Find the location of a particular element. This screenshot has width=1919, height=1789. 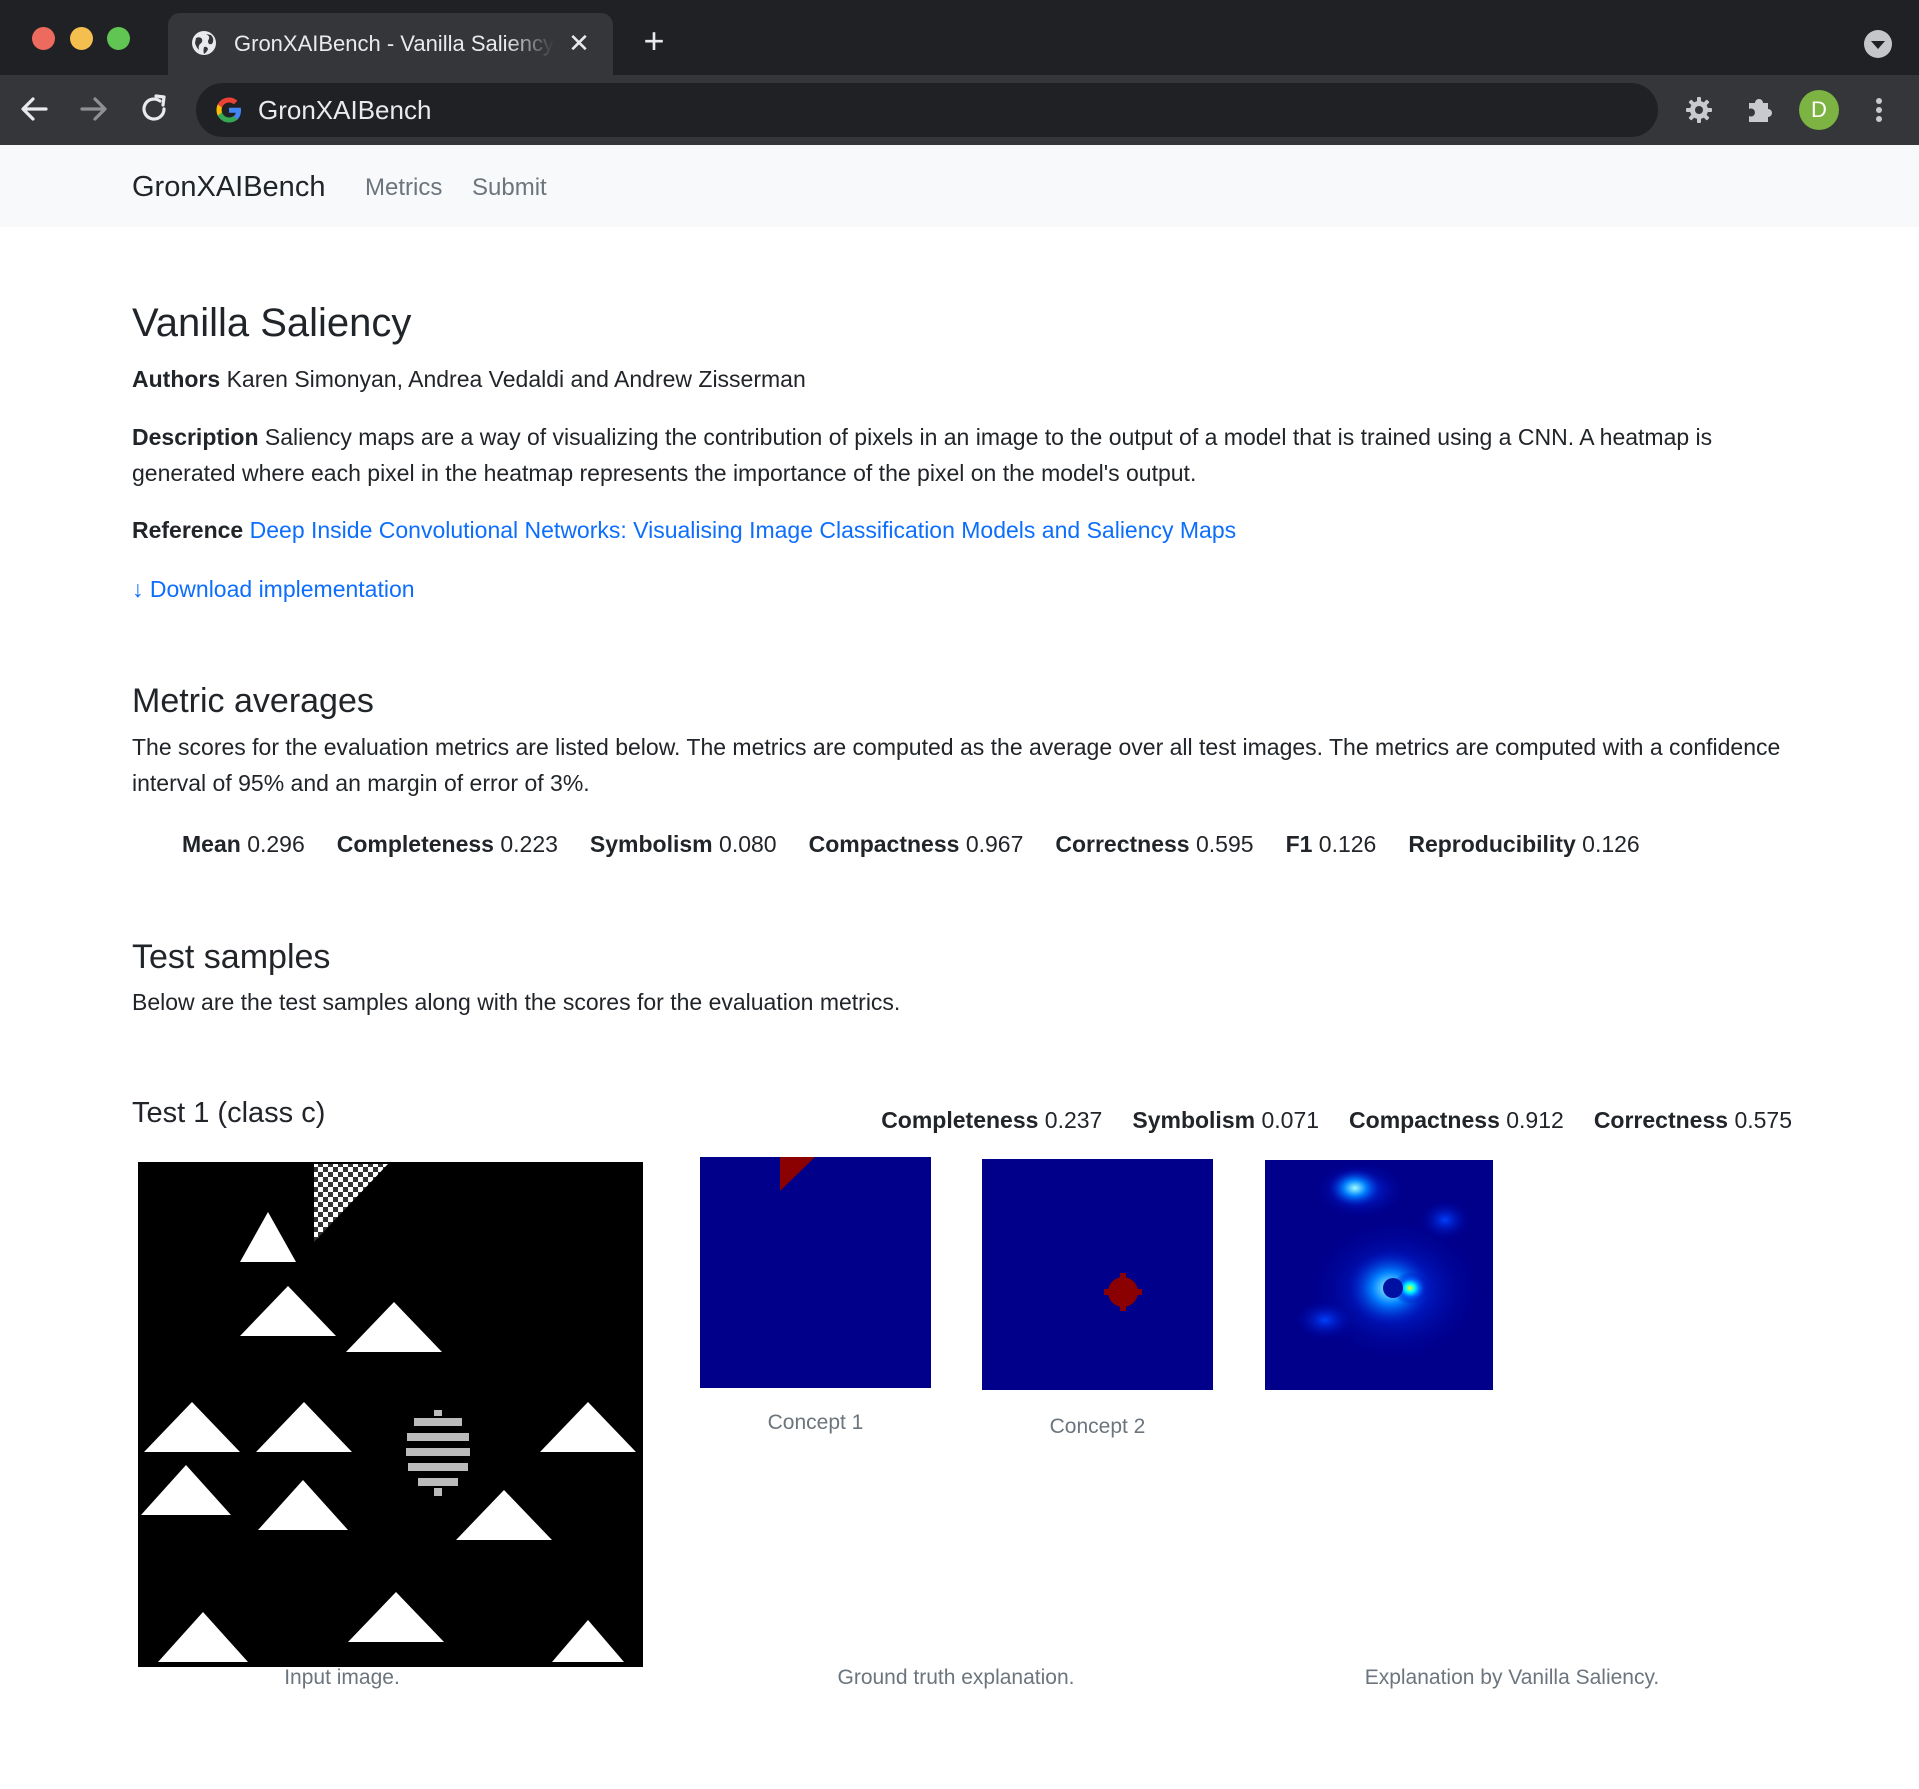

concept-2-label: Concept 2 is located at coordinates (1097, 1426).